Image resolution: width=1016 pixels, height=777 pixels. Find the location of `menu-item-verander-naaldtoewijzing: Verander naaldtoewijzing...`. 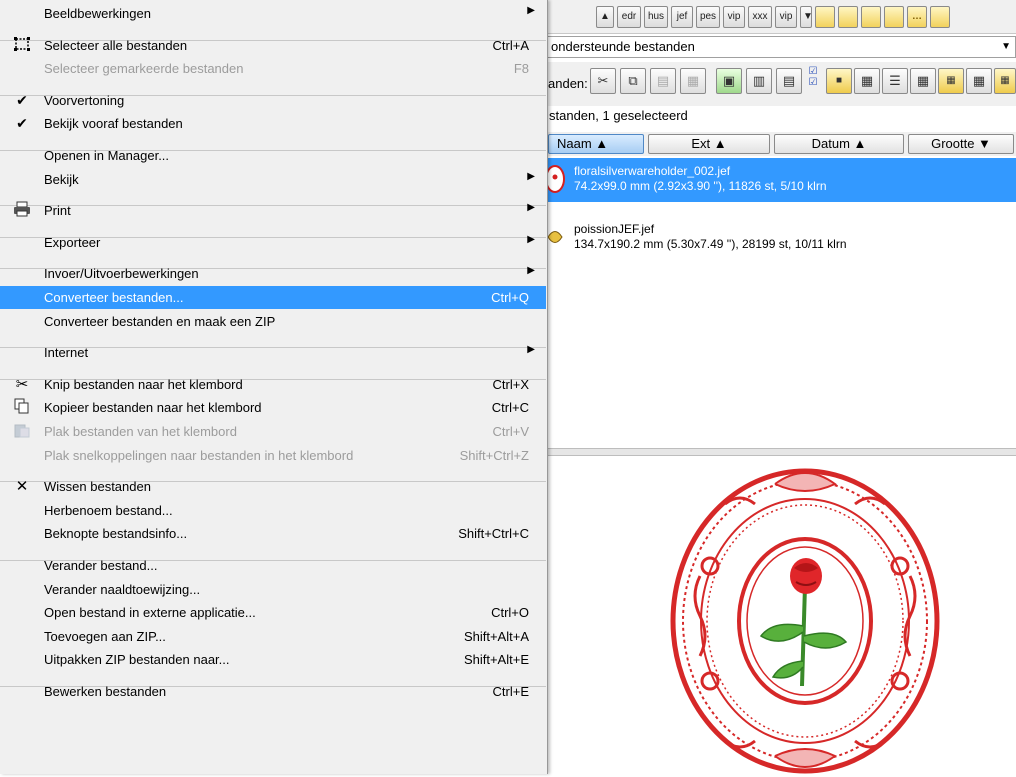

menu-item-verander-naaldtoewijzing: Verander naaldtoewijzing... is located at coordinates (273, 589).